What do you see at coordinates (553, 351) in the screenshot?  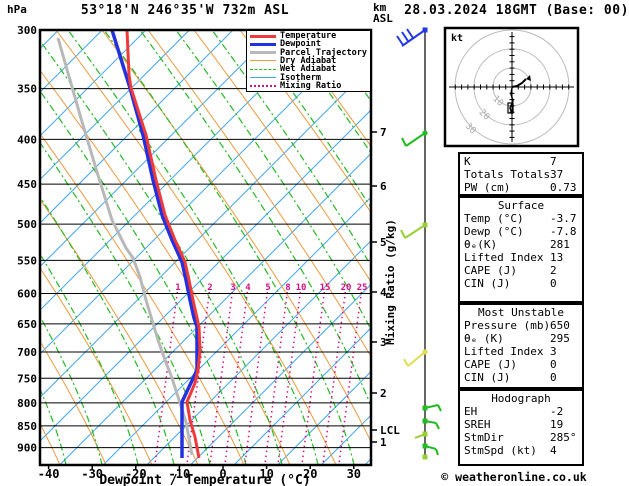 I see `stat-value: 3` at bounding box center [553, 351].